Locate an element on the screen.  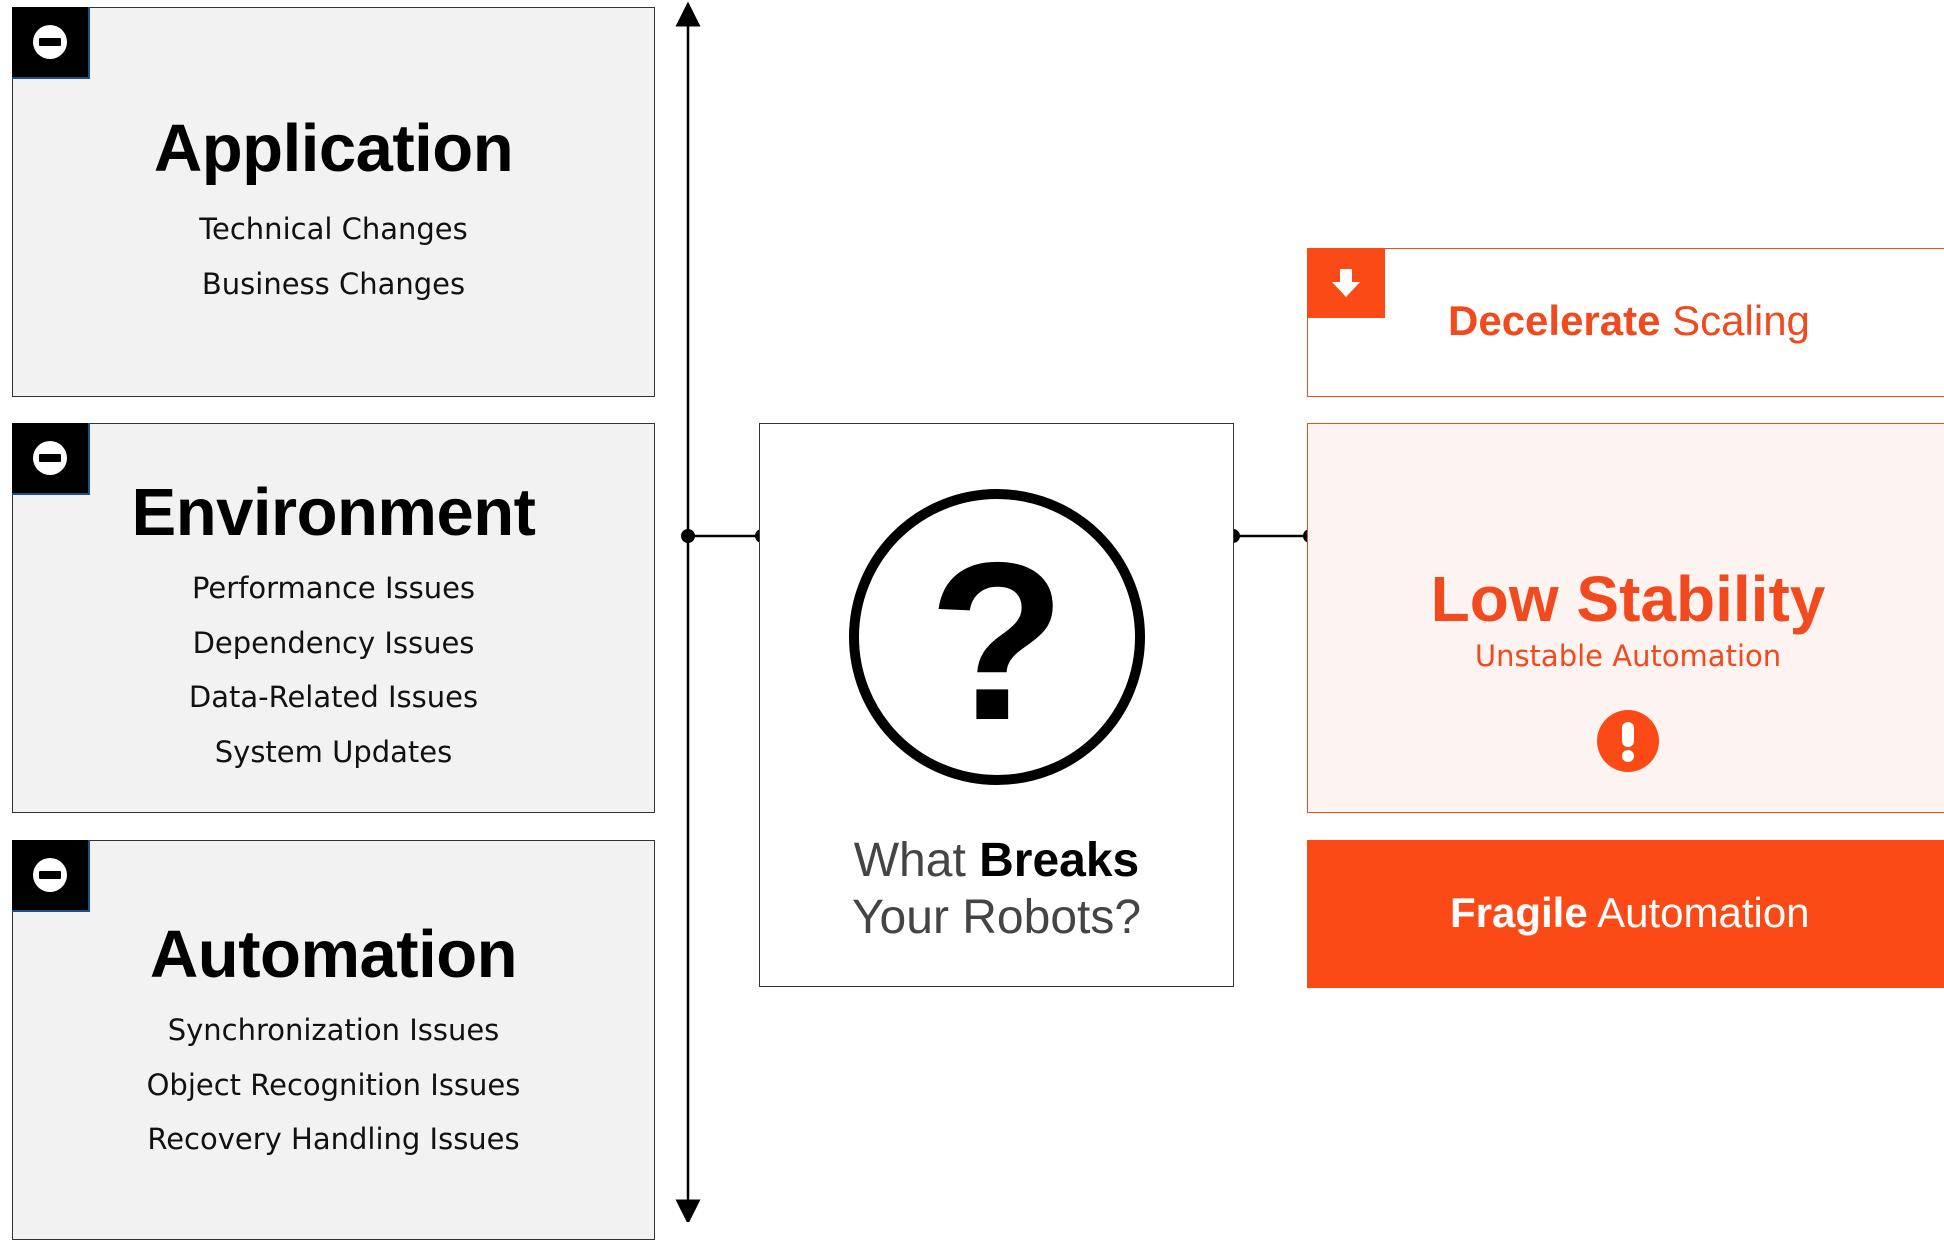
outcome-title: Low Stability is located at coordinates (1628, 599).